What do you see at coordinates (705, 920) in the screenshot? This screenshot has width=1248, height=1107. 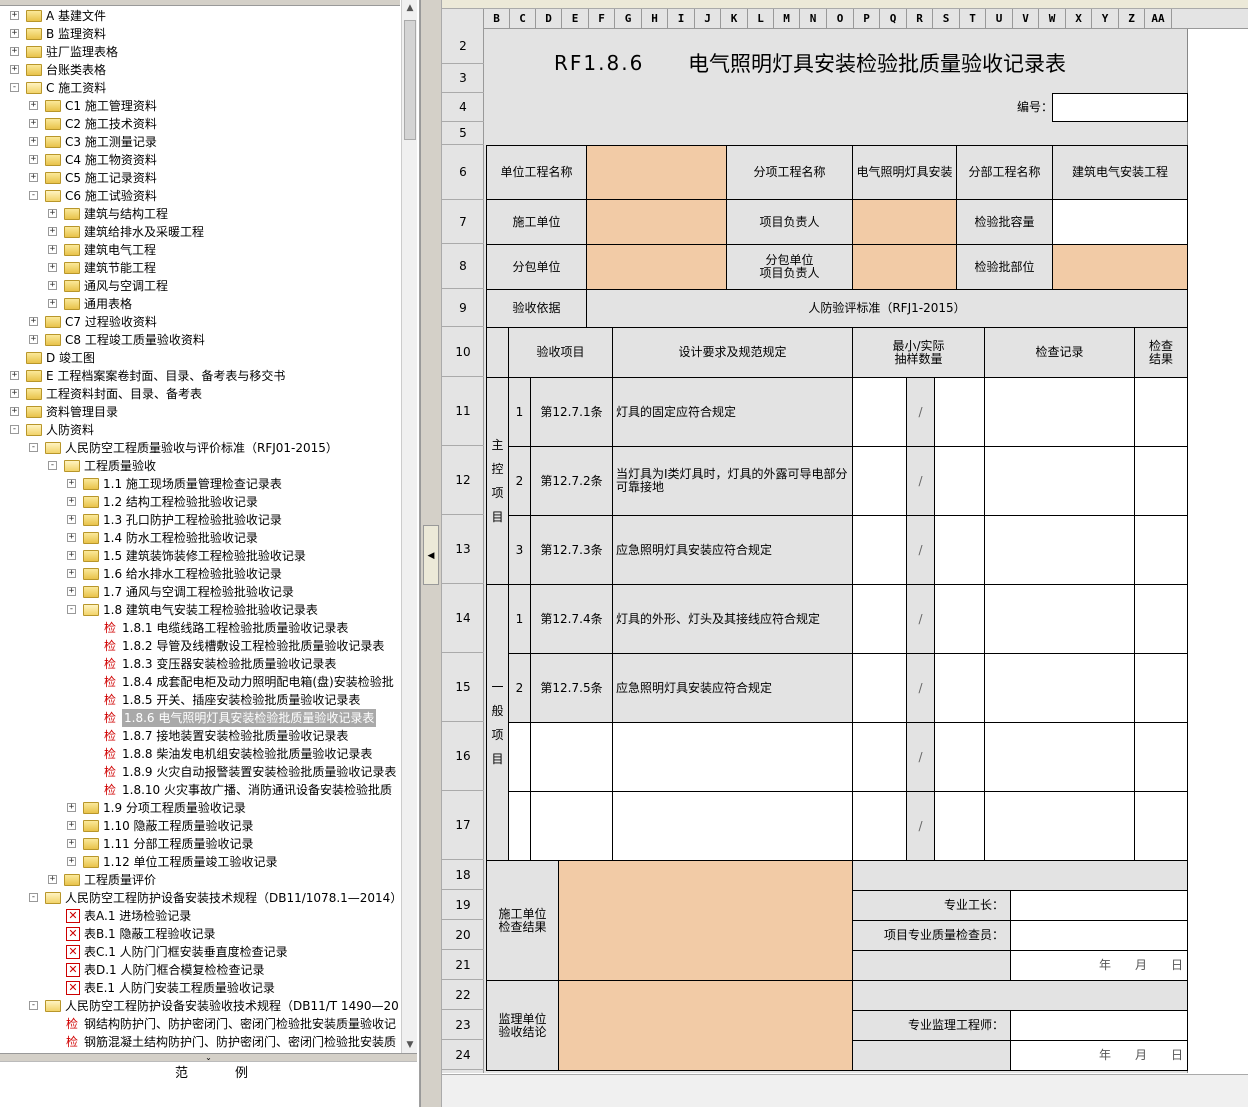 I see `contractor-result-input` at bounding box center [705, 920].